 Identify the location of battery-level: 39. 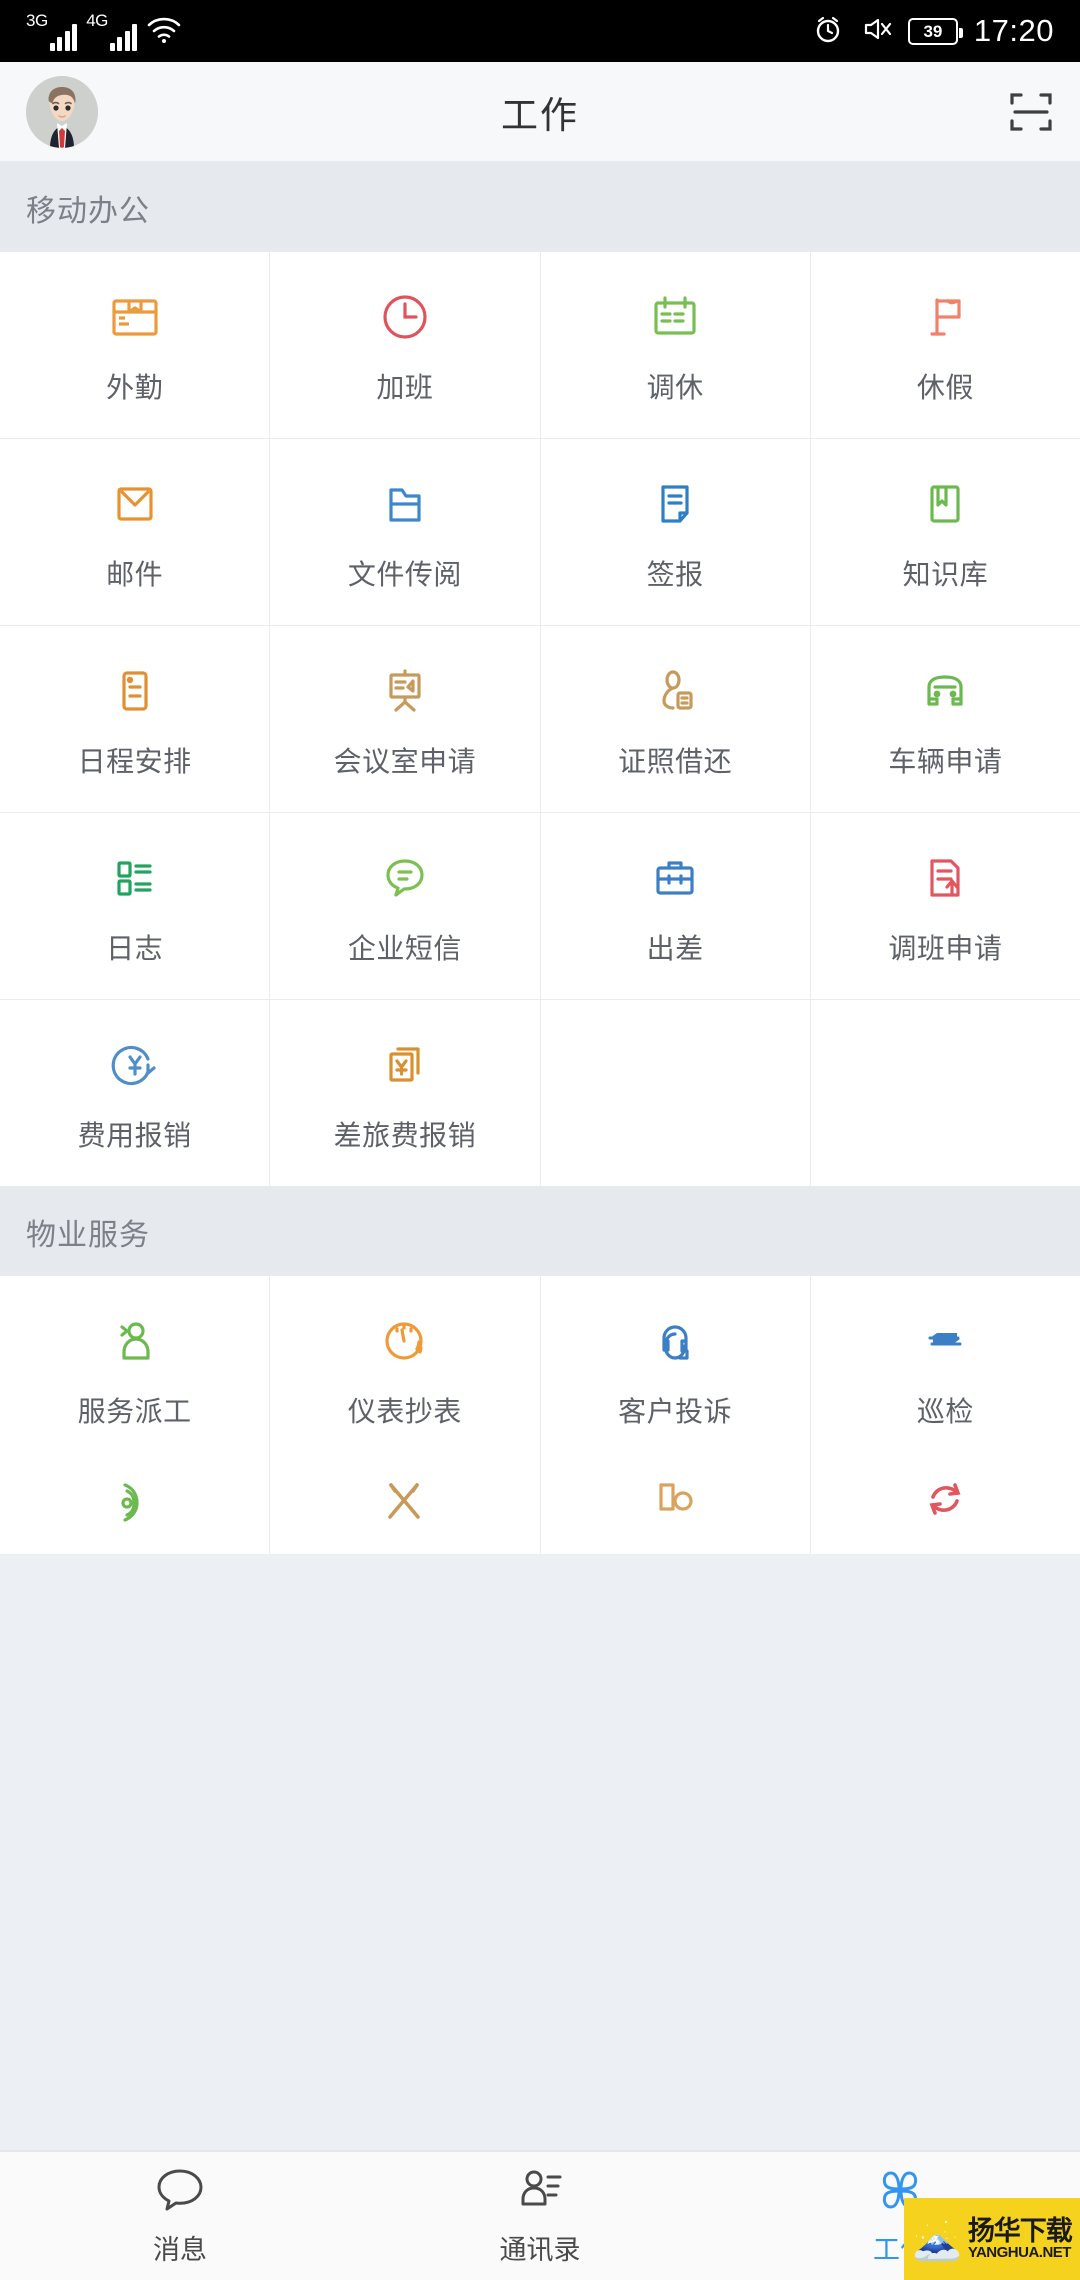
(933, 31).